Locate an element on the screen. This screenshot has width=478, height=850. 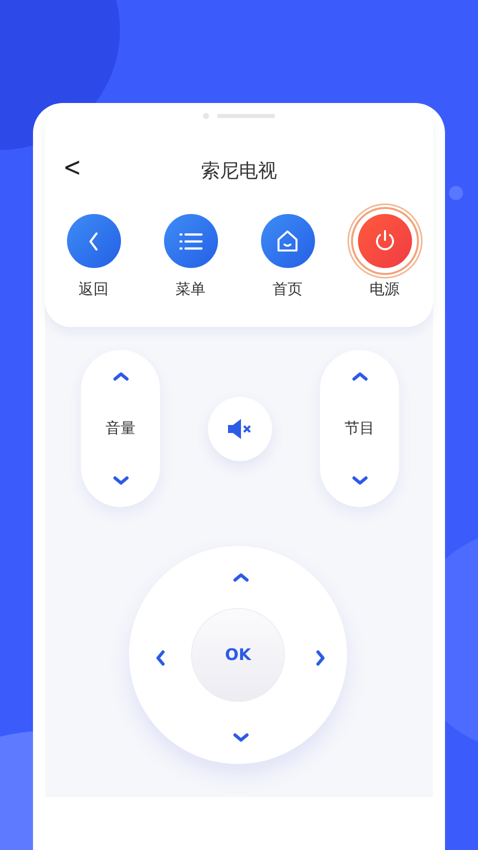
handle-icon is located at coordinates (239, 116).